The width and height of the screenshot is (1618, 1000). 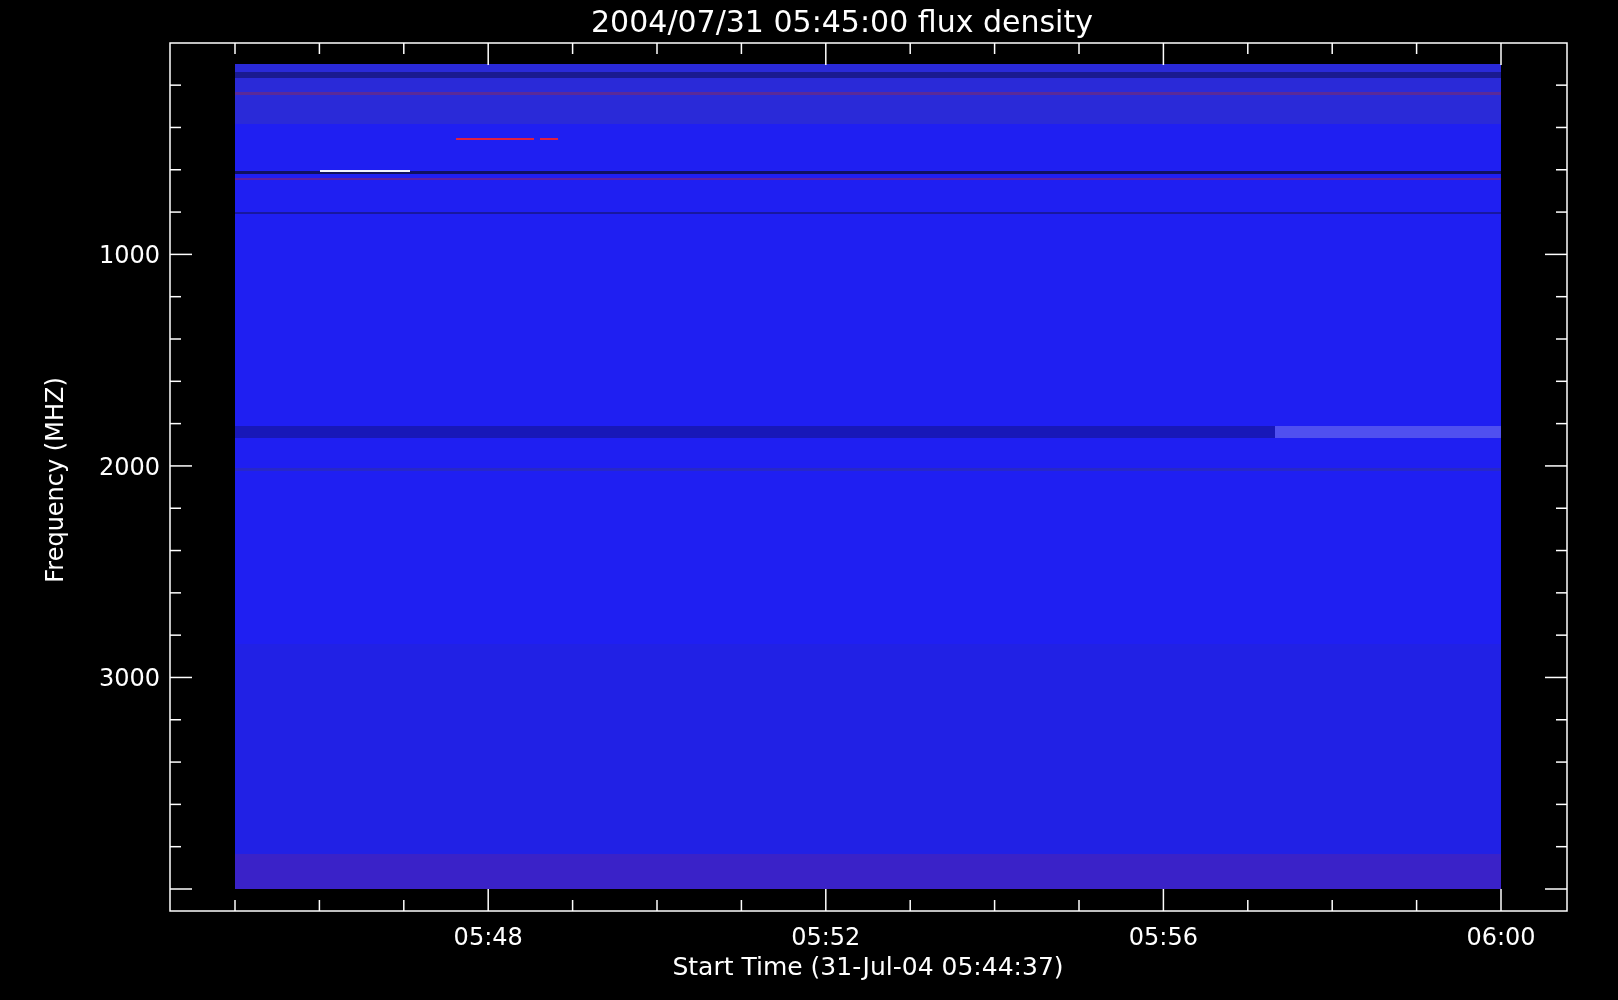 What do you see at coordinates (1501, 937) in the screenshot?
I see `x-tick-label: 06:00` at bounding box center [1501, 937].